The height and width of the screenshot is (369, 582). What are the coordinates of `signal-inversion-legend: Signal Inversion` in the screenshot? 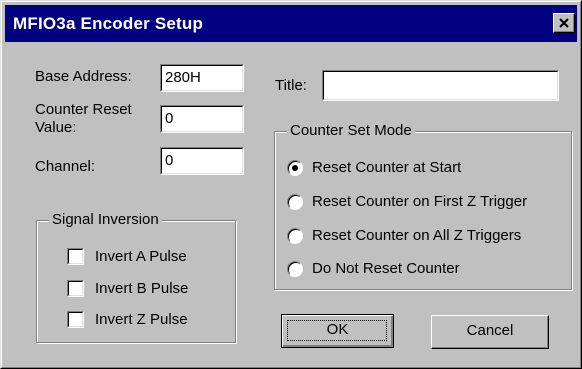 It's located at (105, 220).